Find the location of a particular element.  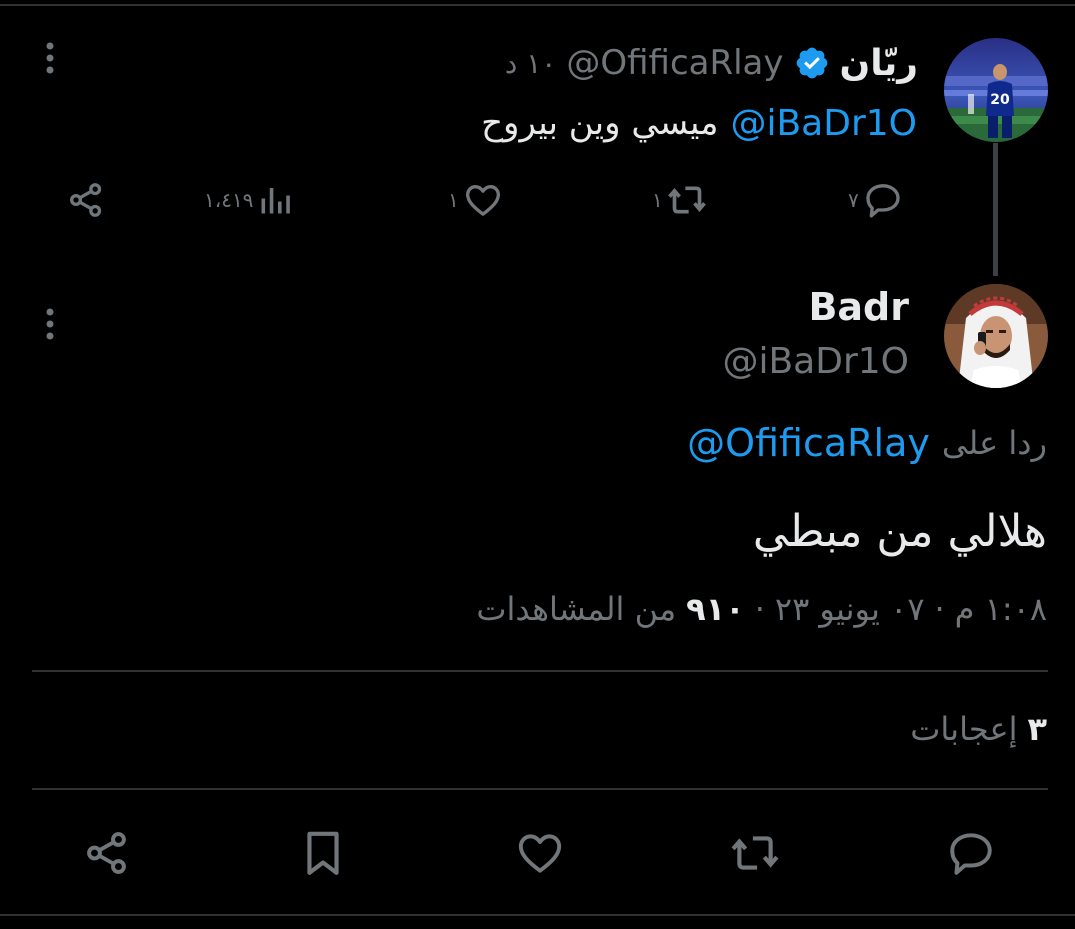

bookmark-button is located at coordinates (323, 855).